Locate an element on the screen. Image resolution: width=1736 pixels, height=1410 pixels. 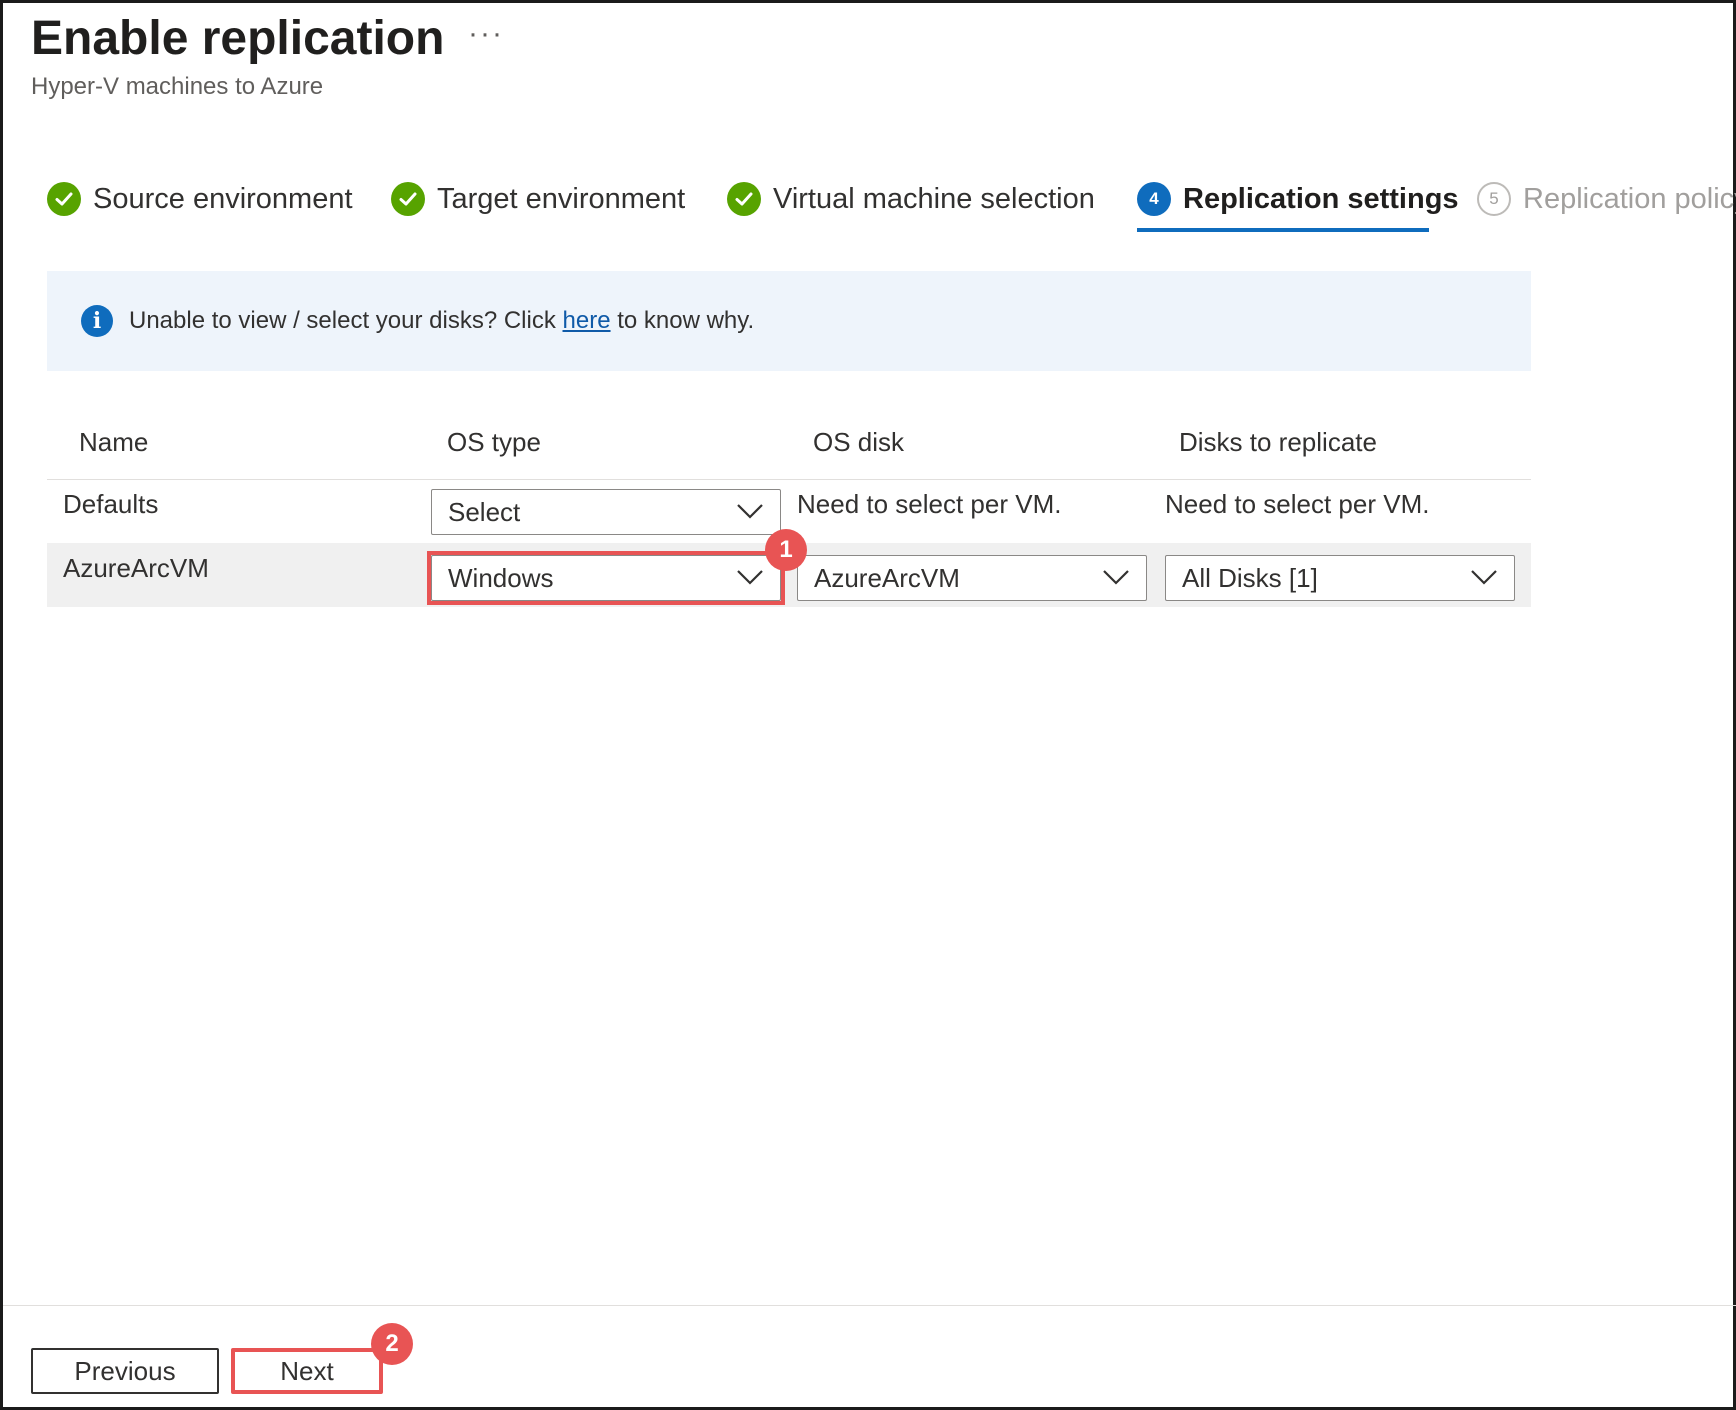
step-label: Virtual machine selection is located at coordinates (934, 198).